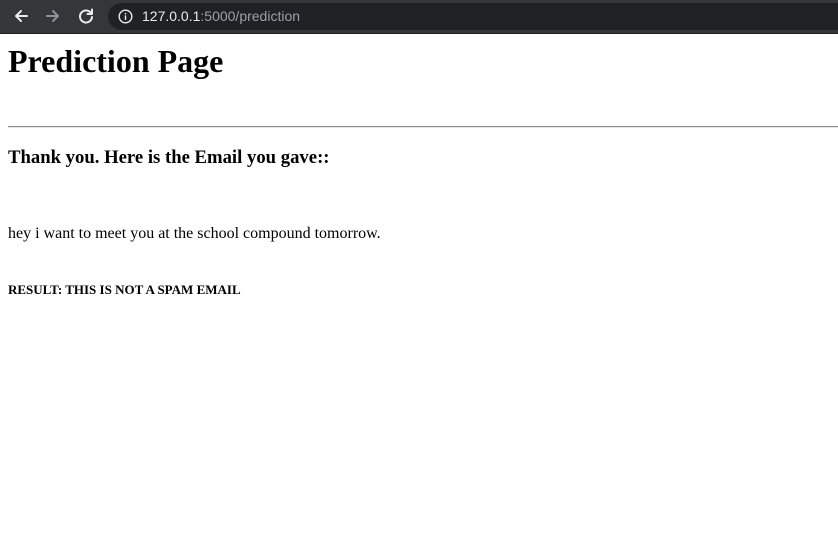 Image resolution: width=838 pixels, height=543 pixels. I want to click on divider, so click(423, 127).